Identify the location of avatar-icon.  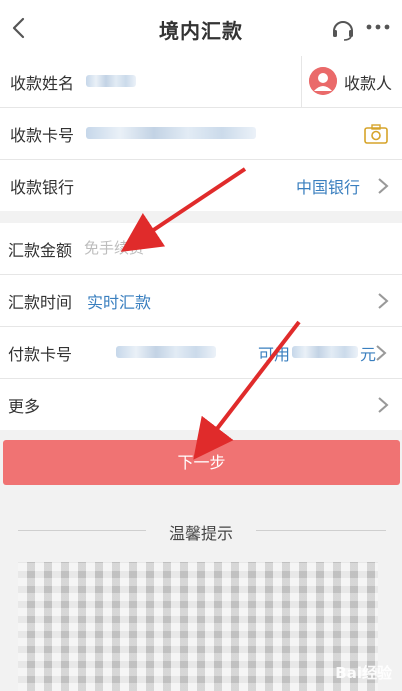
(323, 81).